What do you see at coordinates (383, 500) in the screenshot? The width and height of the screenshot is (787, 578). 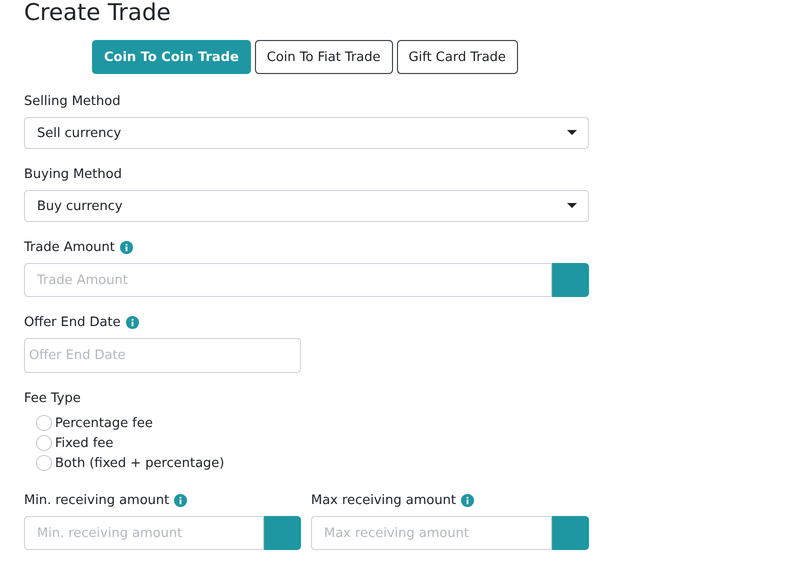 I see `field-label: Max receiving amount` at bounding box center [383, 500].